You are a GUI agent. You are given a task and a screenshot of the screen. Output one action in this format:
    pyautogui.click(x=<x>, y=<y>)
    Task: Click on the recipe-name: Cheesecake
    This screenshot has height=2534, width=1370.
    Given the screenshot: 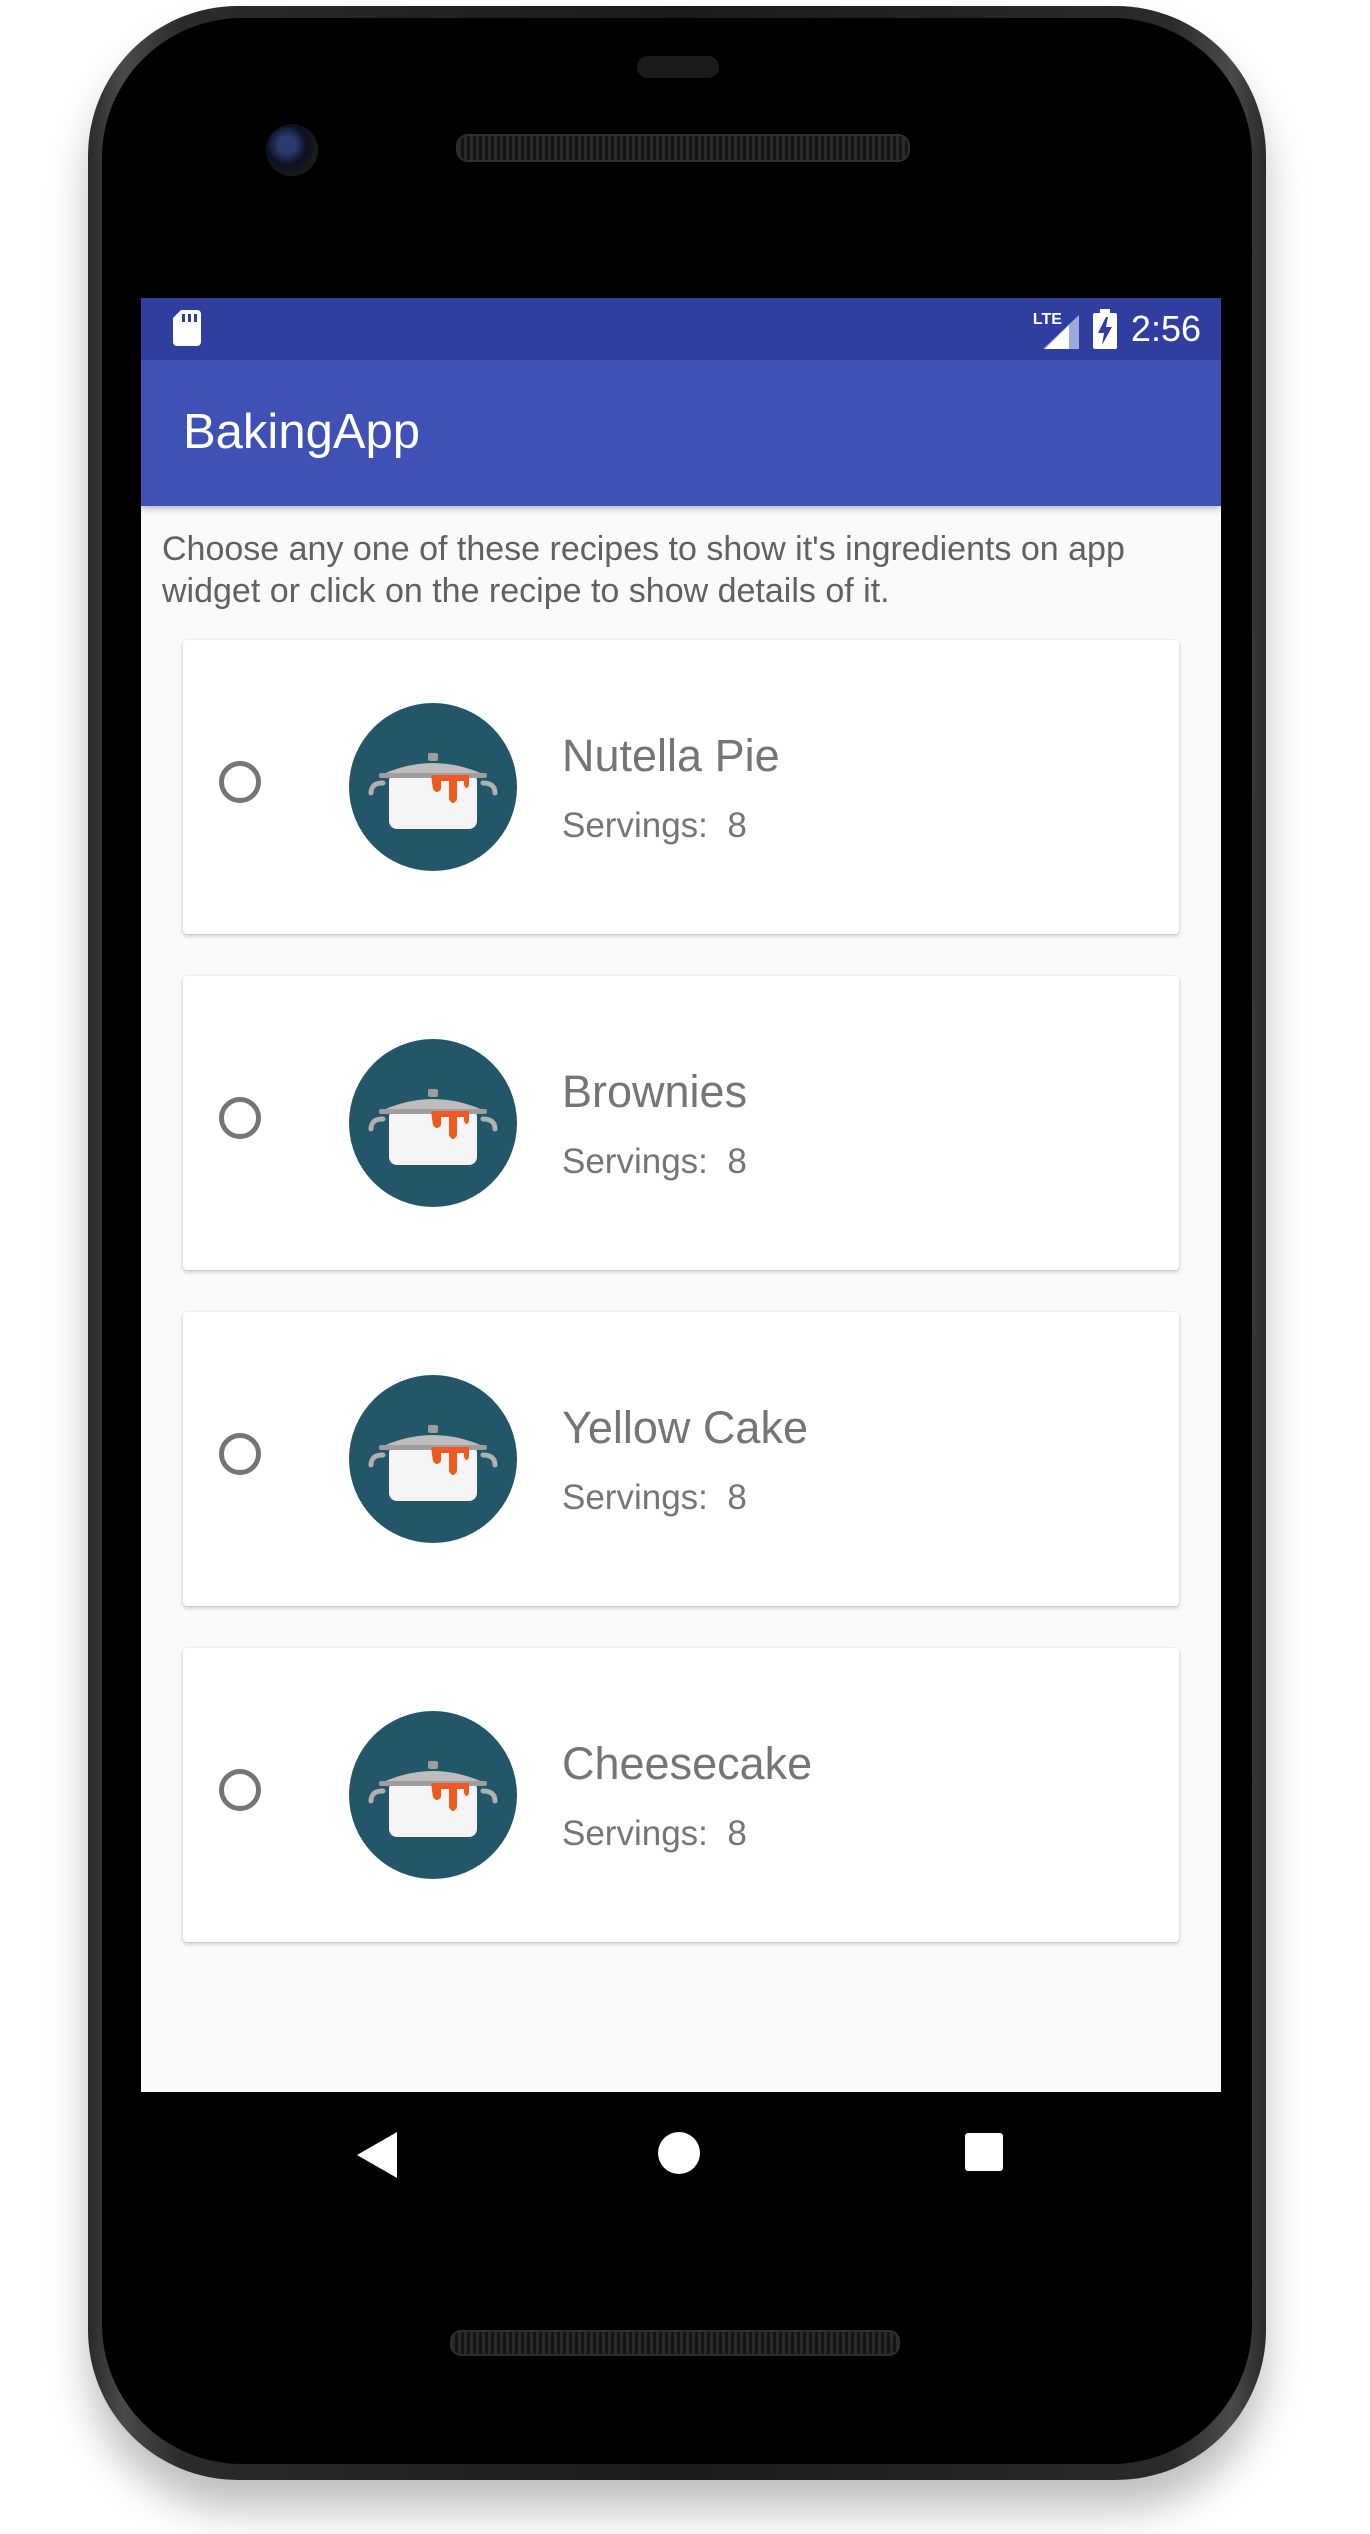 What is the action you would take?
    pyautogui.click(x=687, y=1763)
    